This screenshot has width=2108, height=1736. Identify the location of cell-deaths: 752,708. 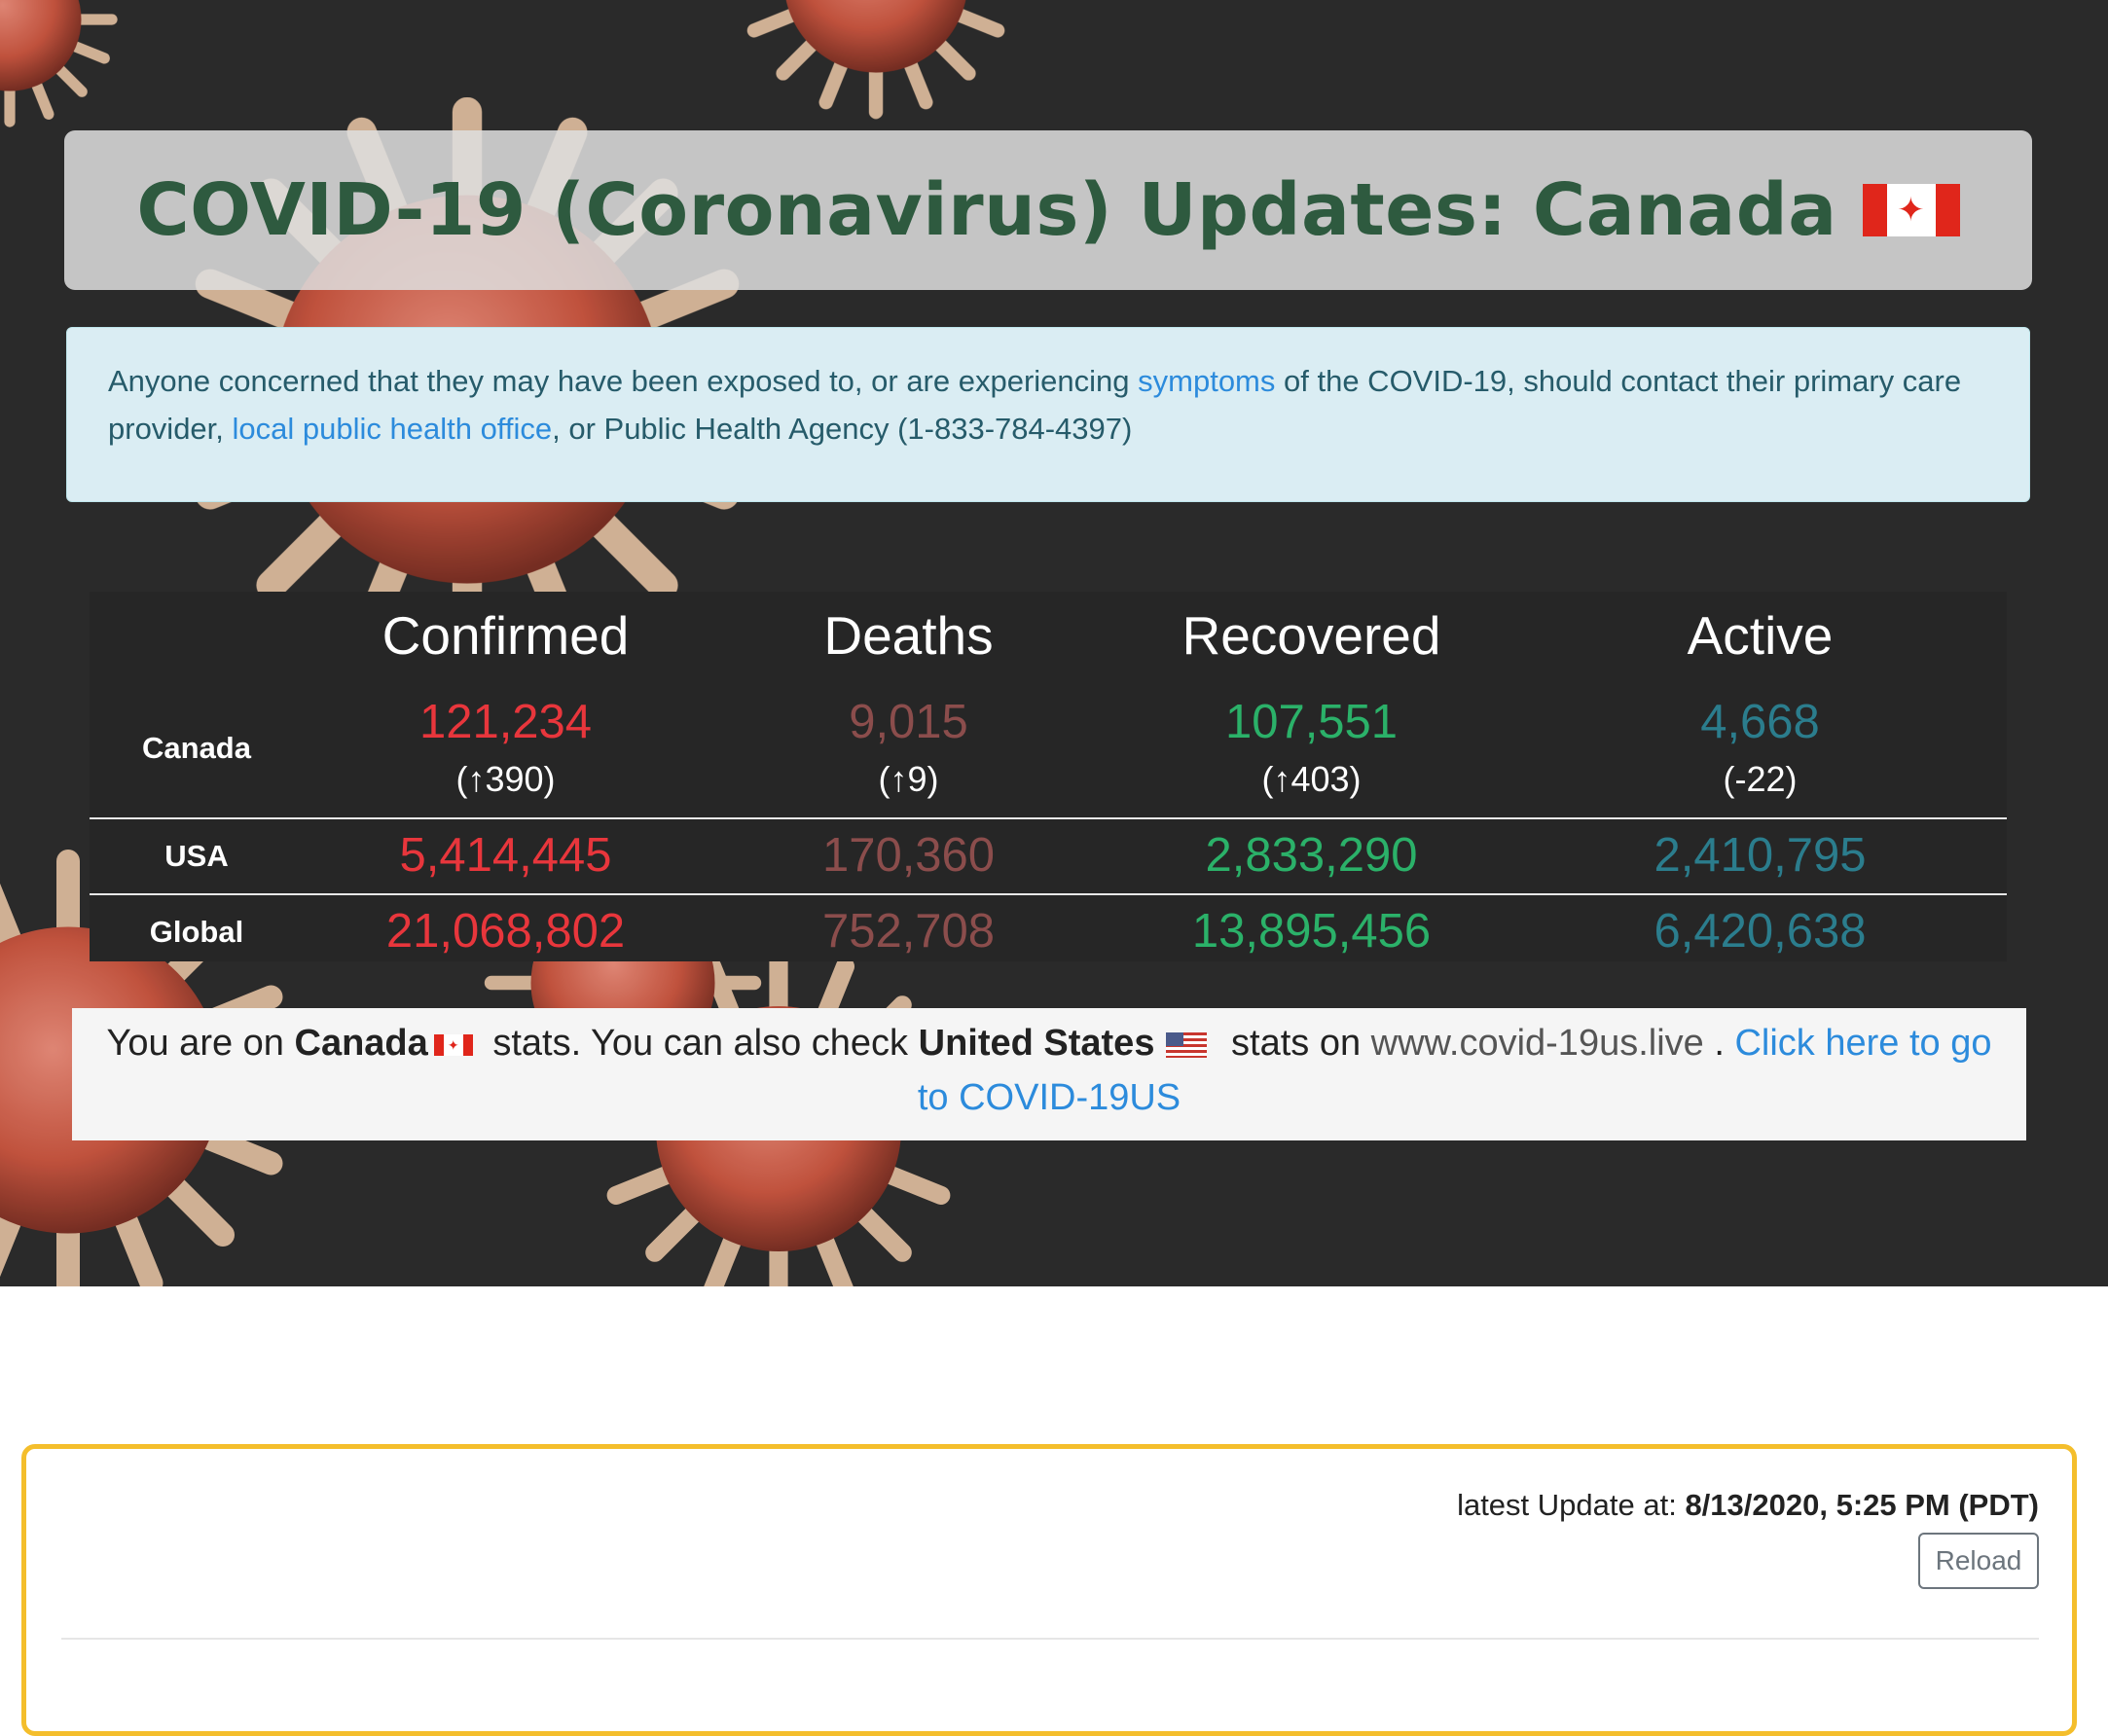
(909, 931).